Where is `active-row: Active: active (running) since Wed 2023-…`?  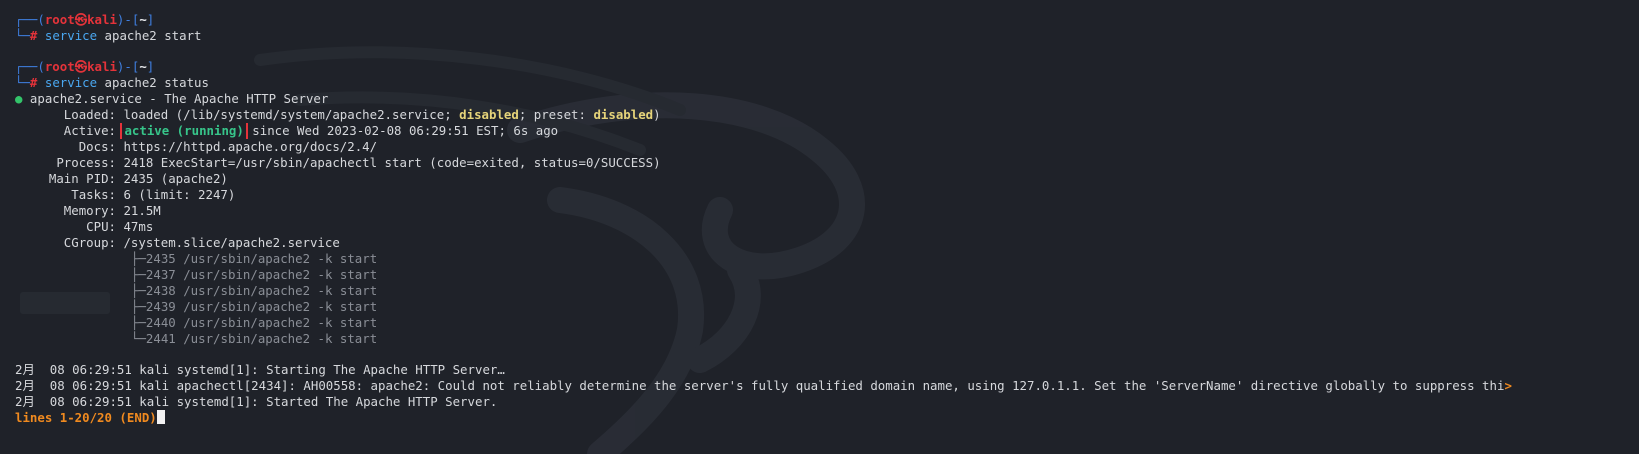
active-row: Active: active (running) since Wed 2023-… is located at coordinates (311, 131).